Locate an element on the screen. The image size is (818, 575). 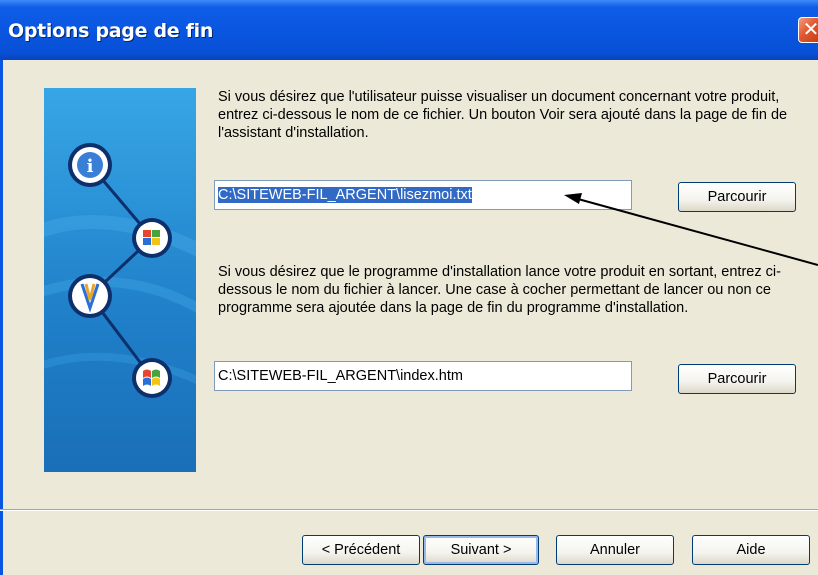
readme-file-value: C:\SITEWEB-FIL_ARGENT\lisezmoi.txt is located at coordinates (345, 195).